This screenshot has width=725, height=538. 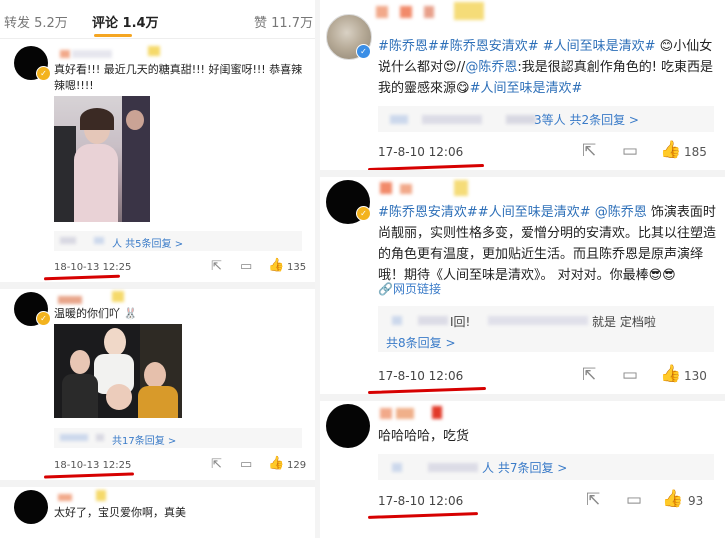 What do you see at coordinates (408, 46) in the screenshot?
I see `hashtag-link: #陈乔恩#` at bounding box center [408, 46].